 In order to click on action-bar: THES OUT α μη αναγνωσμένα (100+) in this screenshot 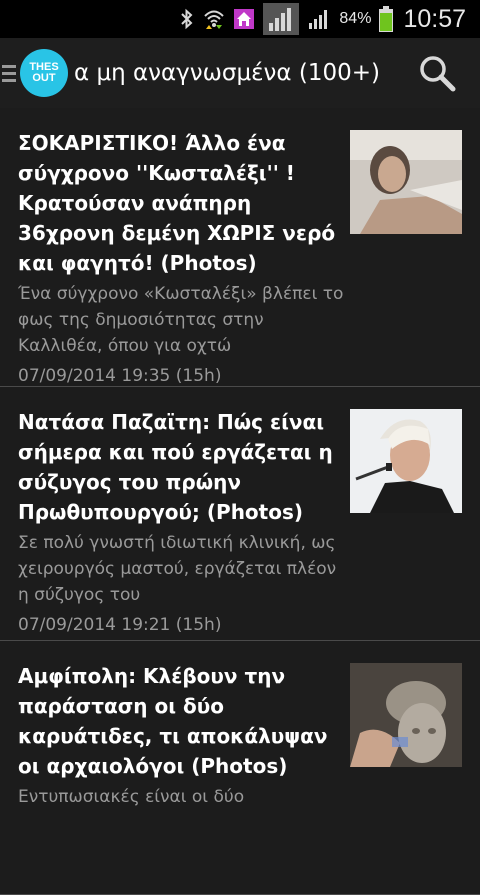, I will do `click(240, 73)`.